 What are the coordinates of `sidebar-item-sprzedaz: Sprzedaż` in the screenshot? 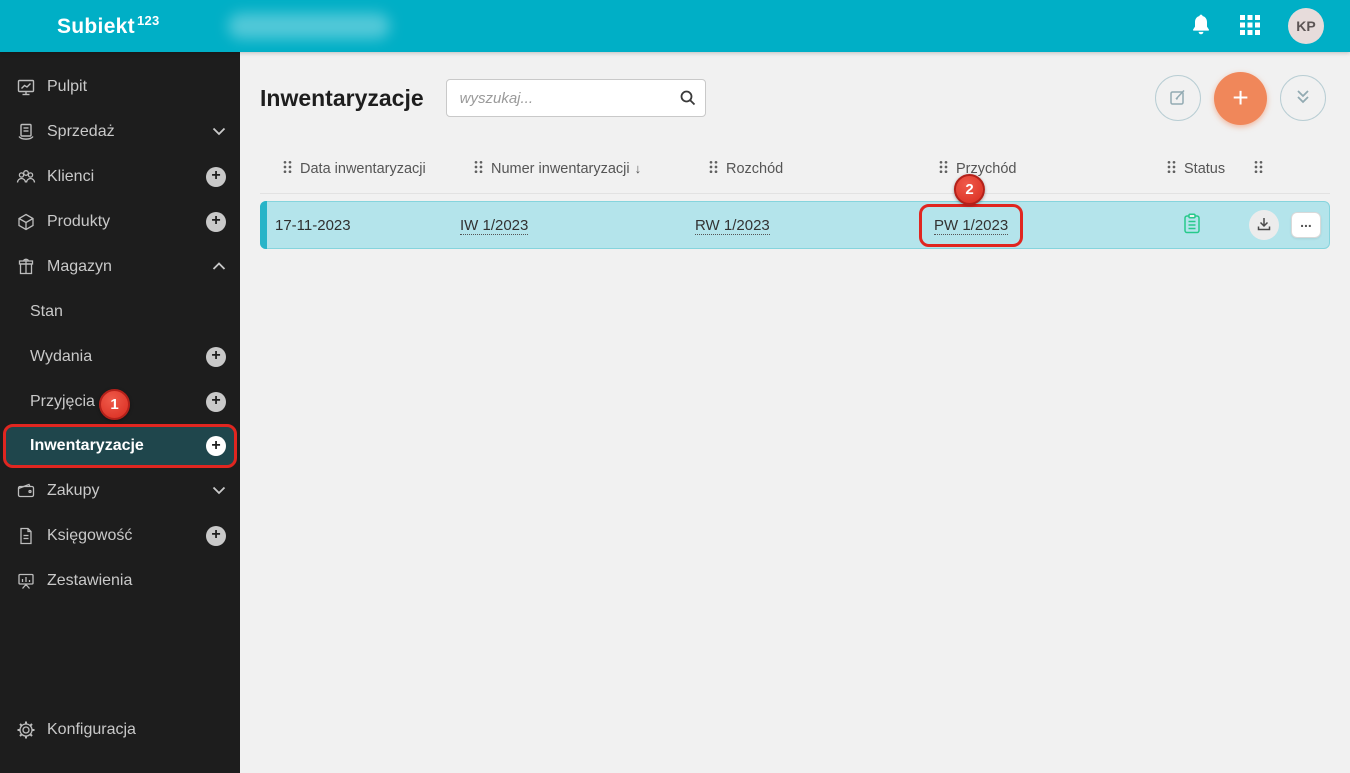 It's located at (120, 131).